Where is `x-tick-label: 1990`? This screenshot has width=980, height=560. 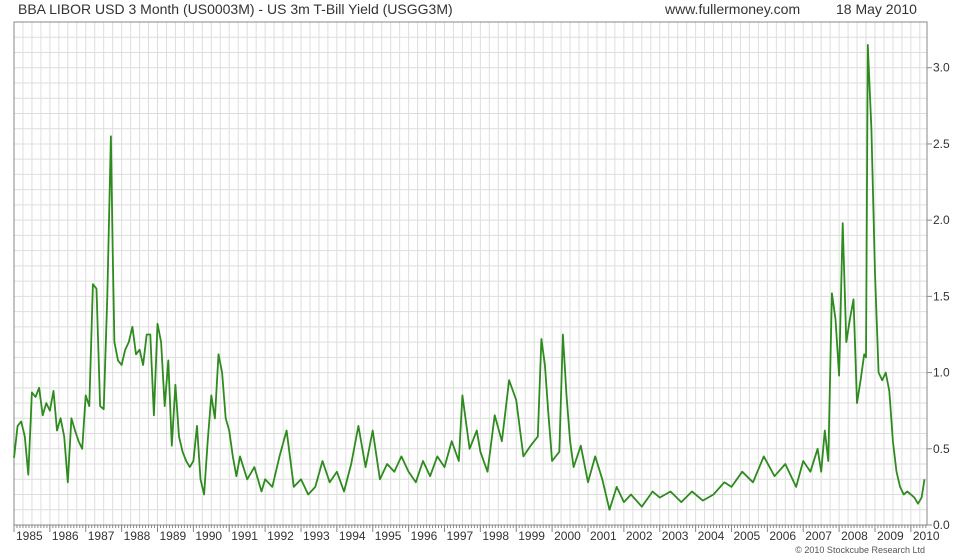
x-tick-label: 1990 is located at coordinates (208, 536).